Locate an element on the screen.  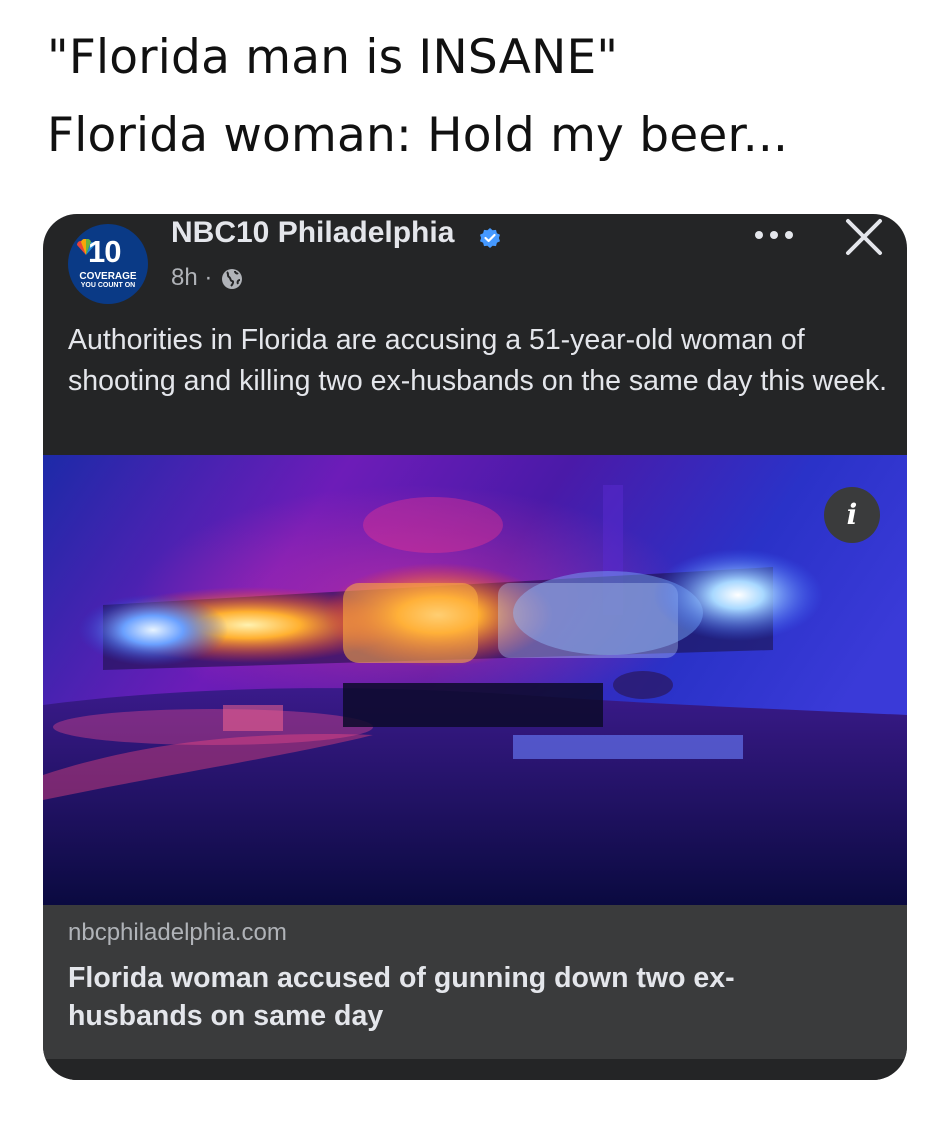
info-icon: i is located at coordinates (852, 515).